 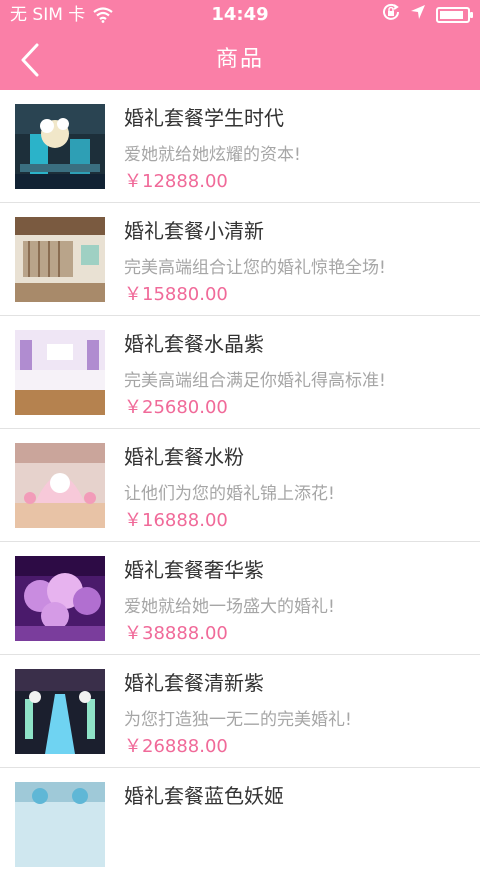 I want to click on app-header: 无 SIM 卡 14:49 商品, so click(x=240, y=45).